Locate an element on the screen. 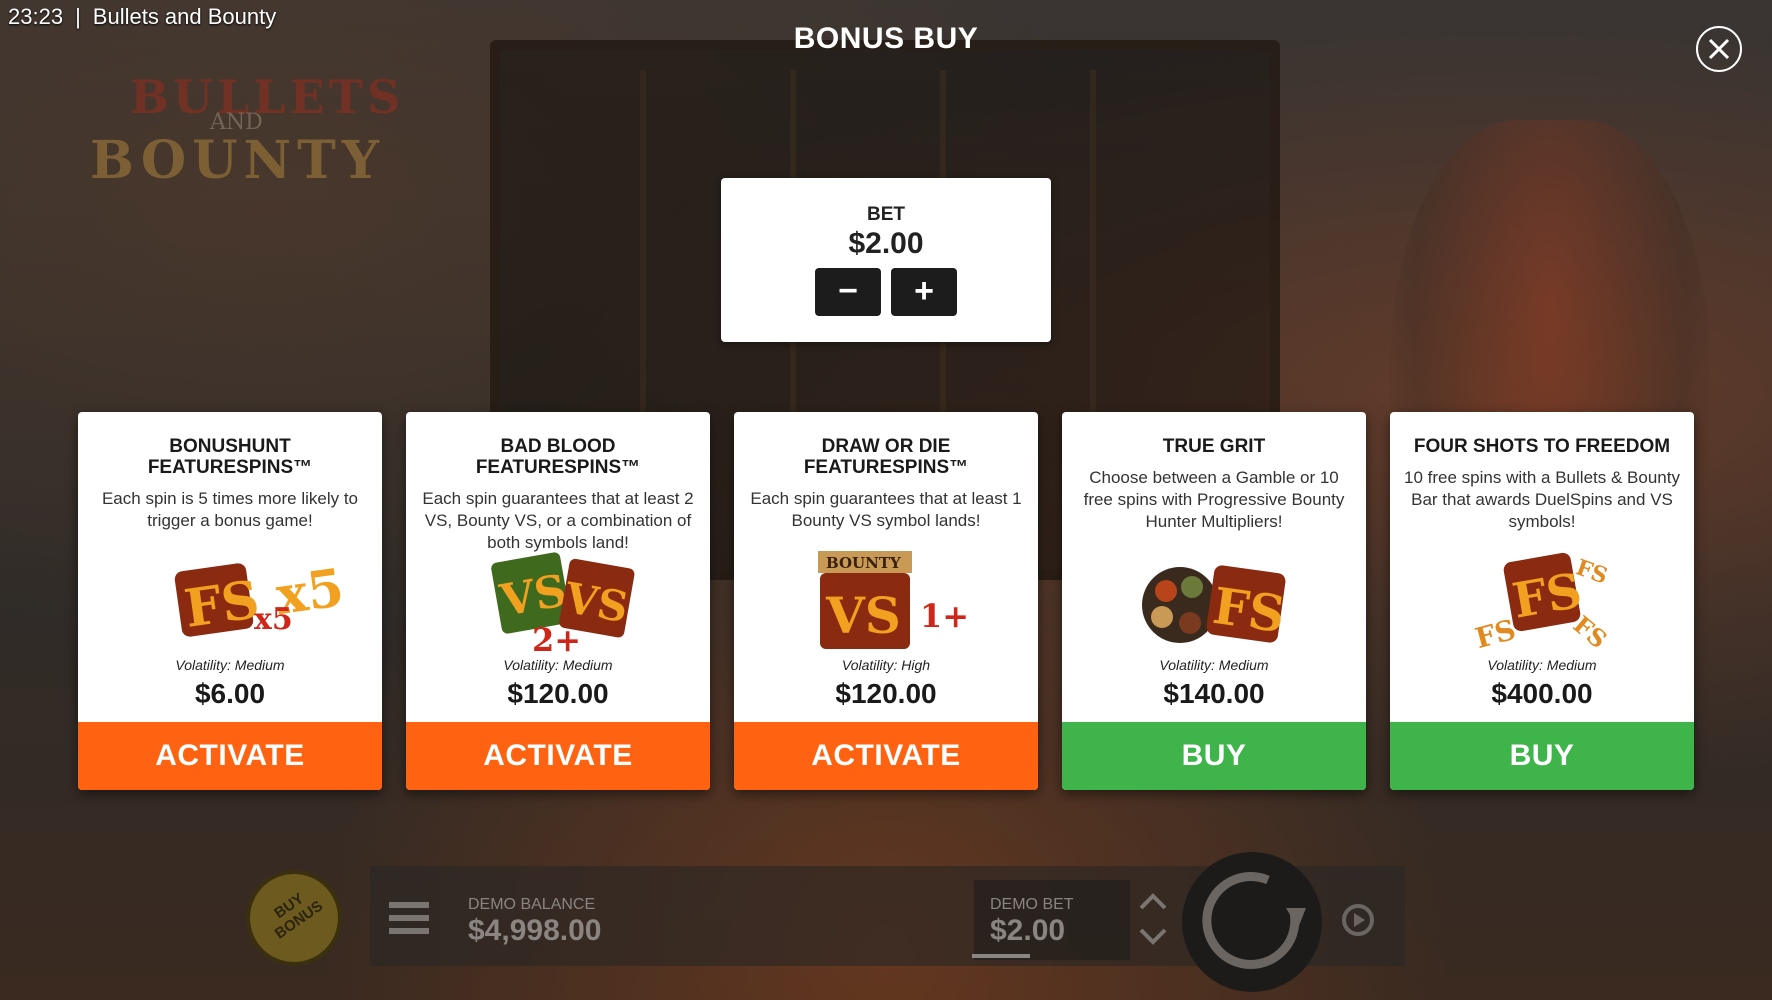 The height and width of the screenshot is (1000, 1772). demo-balance-label: DEMO BALANCE is located at coordinates (532, 904).